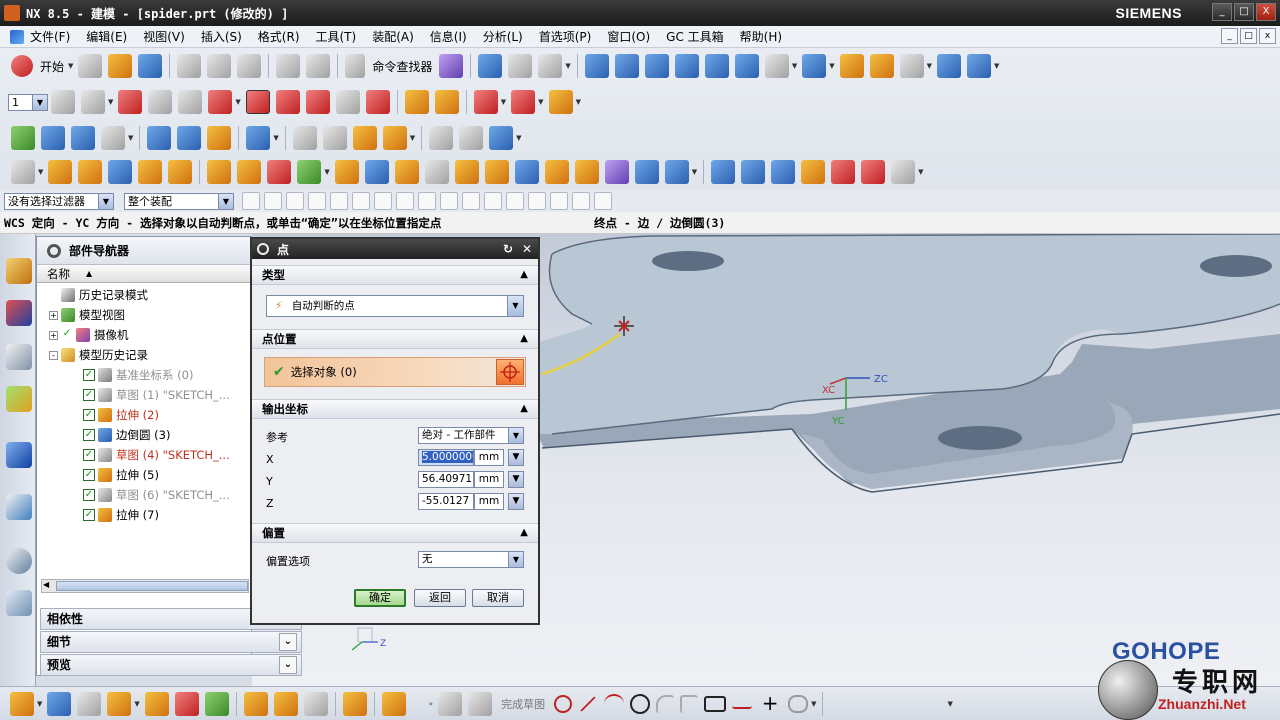  I want to click on reference-select: 绝对 - 工作部件 ▼, so click(471, 435).